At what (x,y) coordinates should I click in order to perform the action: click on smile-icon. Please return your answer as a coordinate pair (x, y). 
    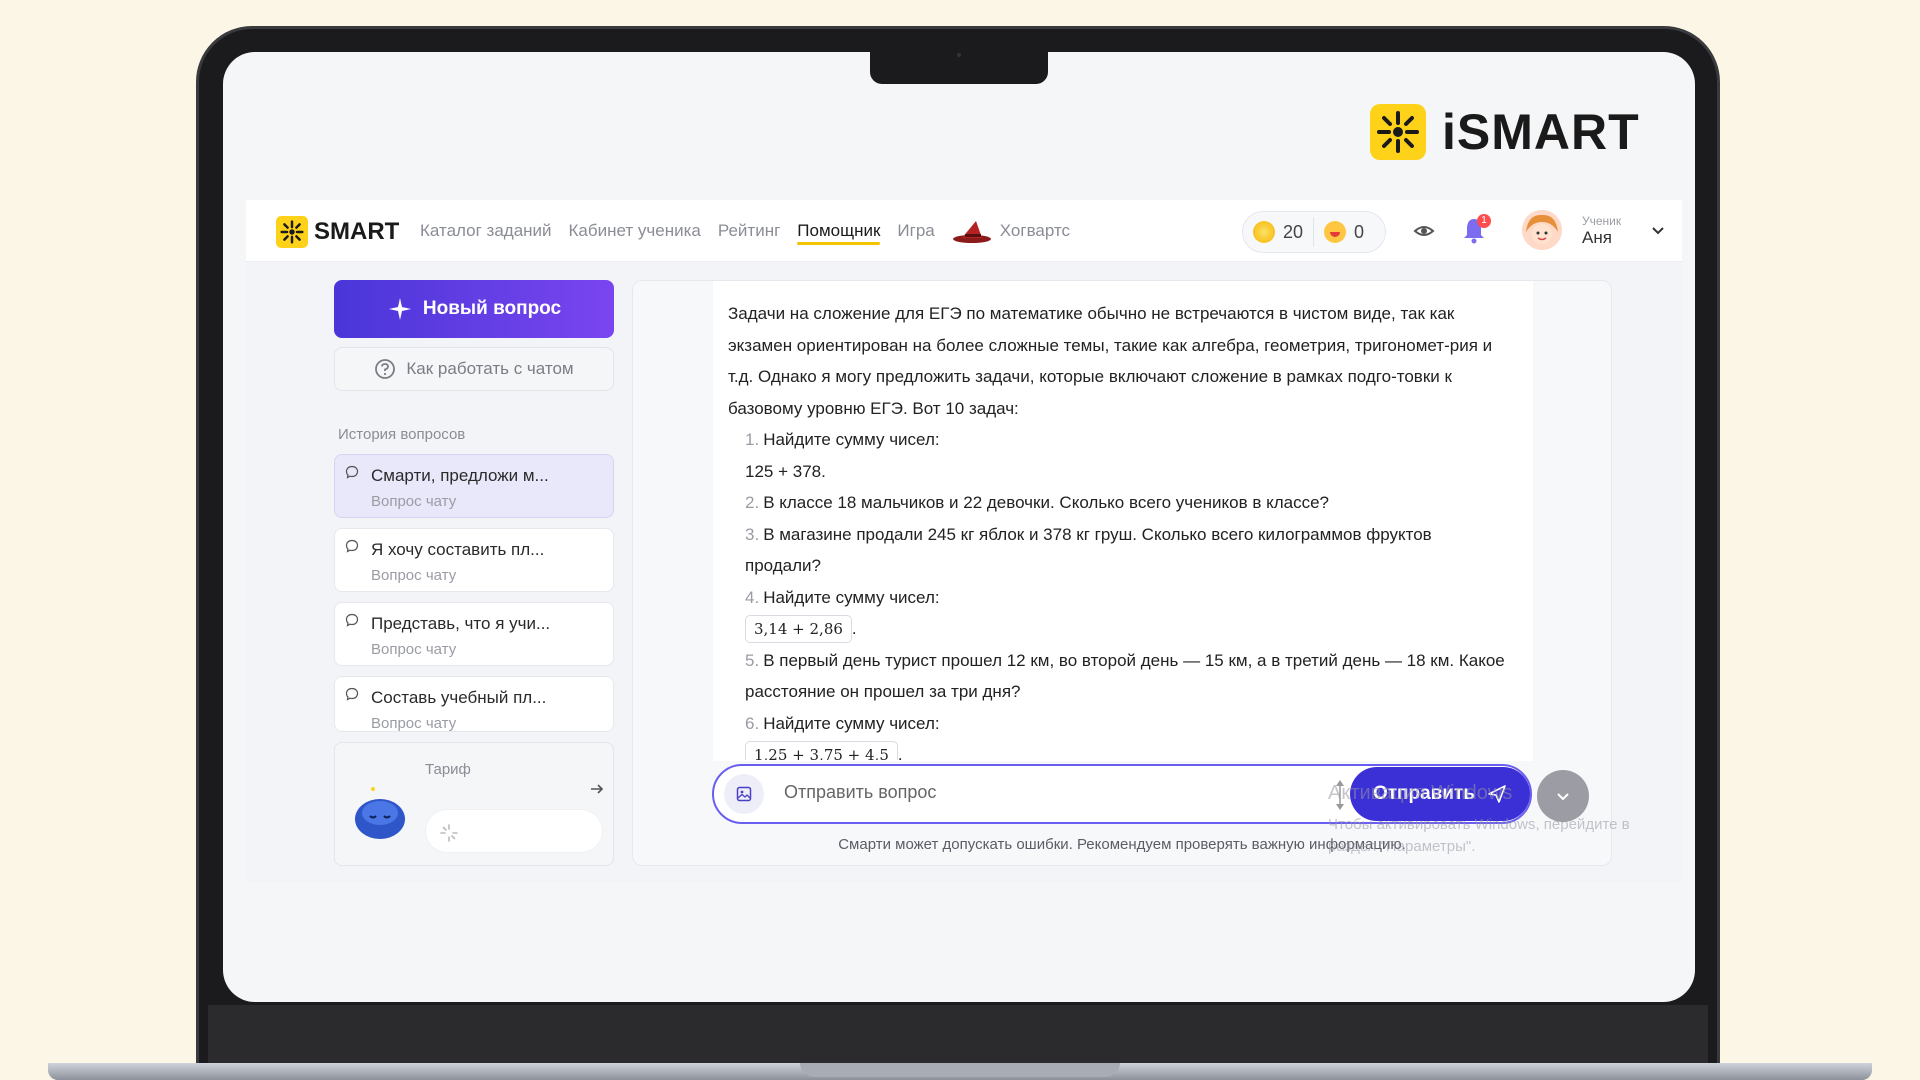
    Looking at the image, I should click on (1335, 232).